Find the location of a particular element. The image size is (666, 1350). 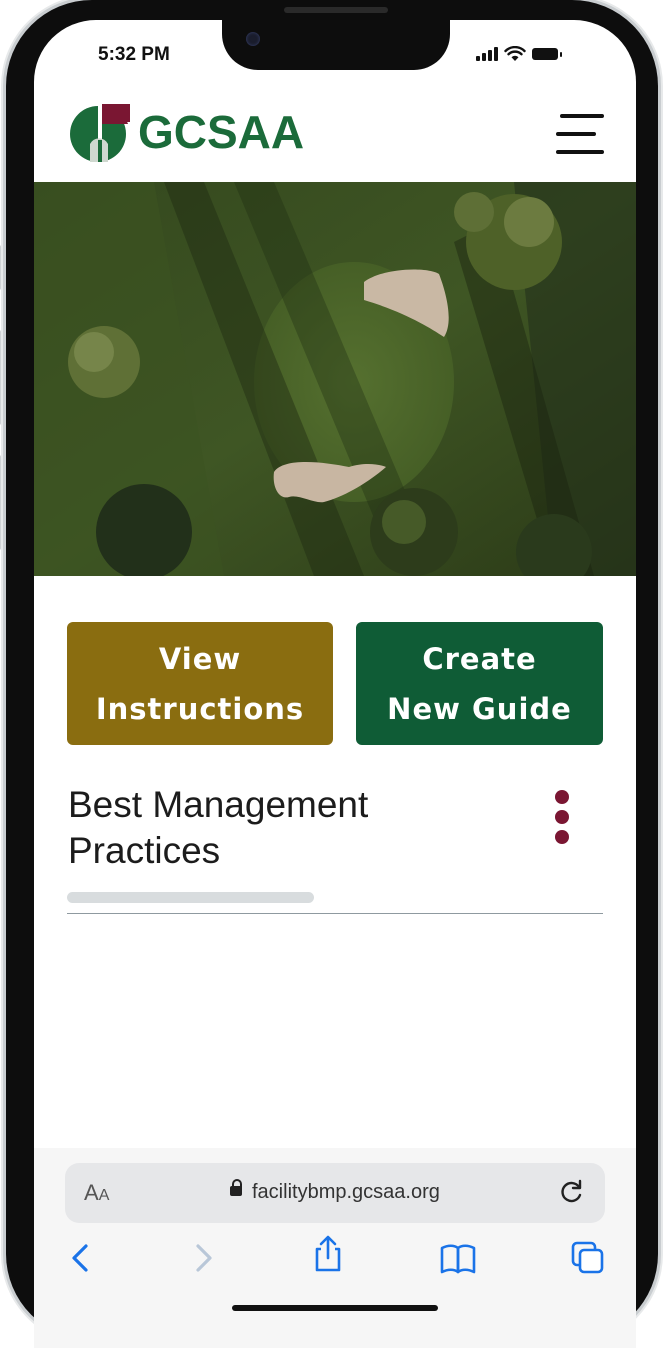

back-icon is located at coordinates (82, 1258).